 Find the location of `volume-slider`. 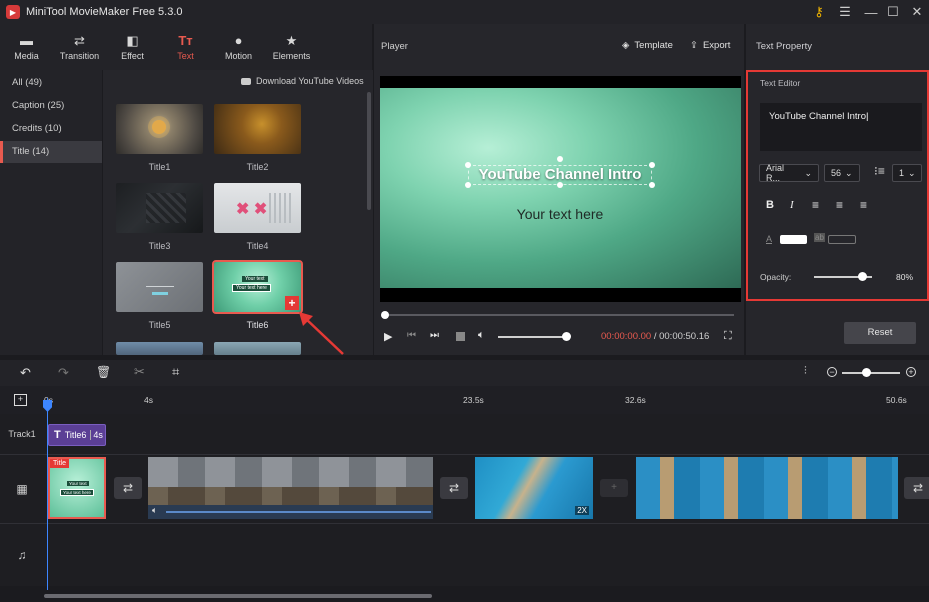

volume-slider is located at coordinates (532, 337).